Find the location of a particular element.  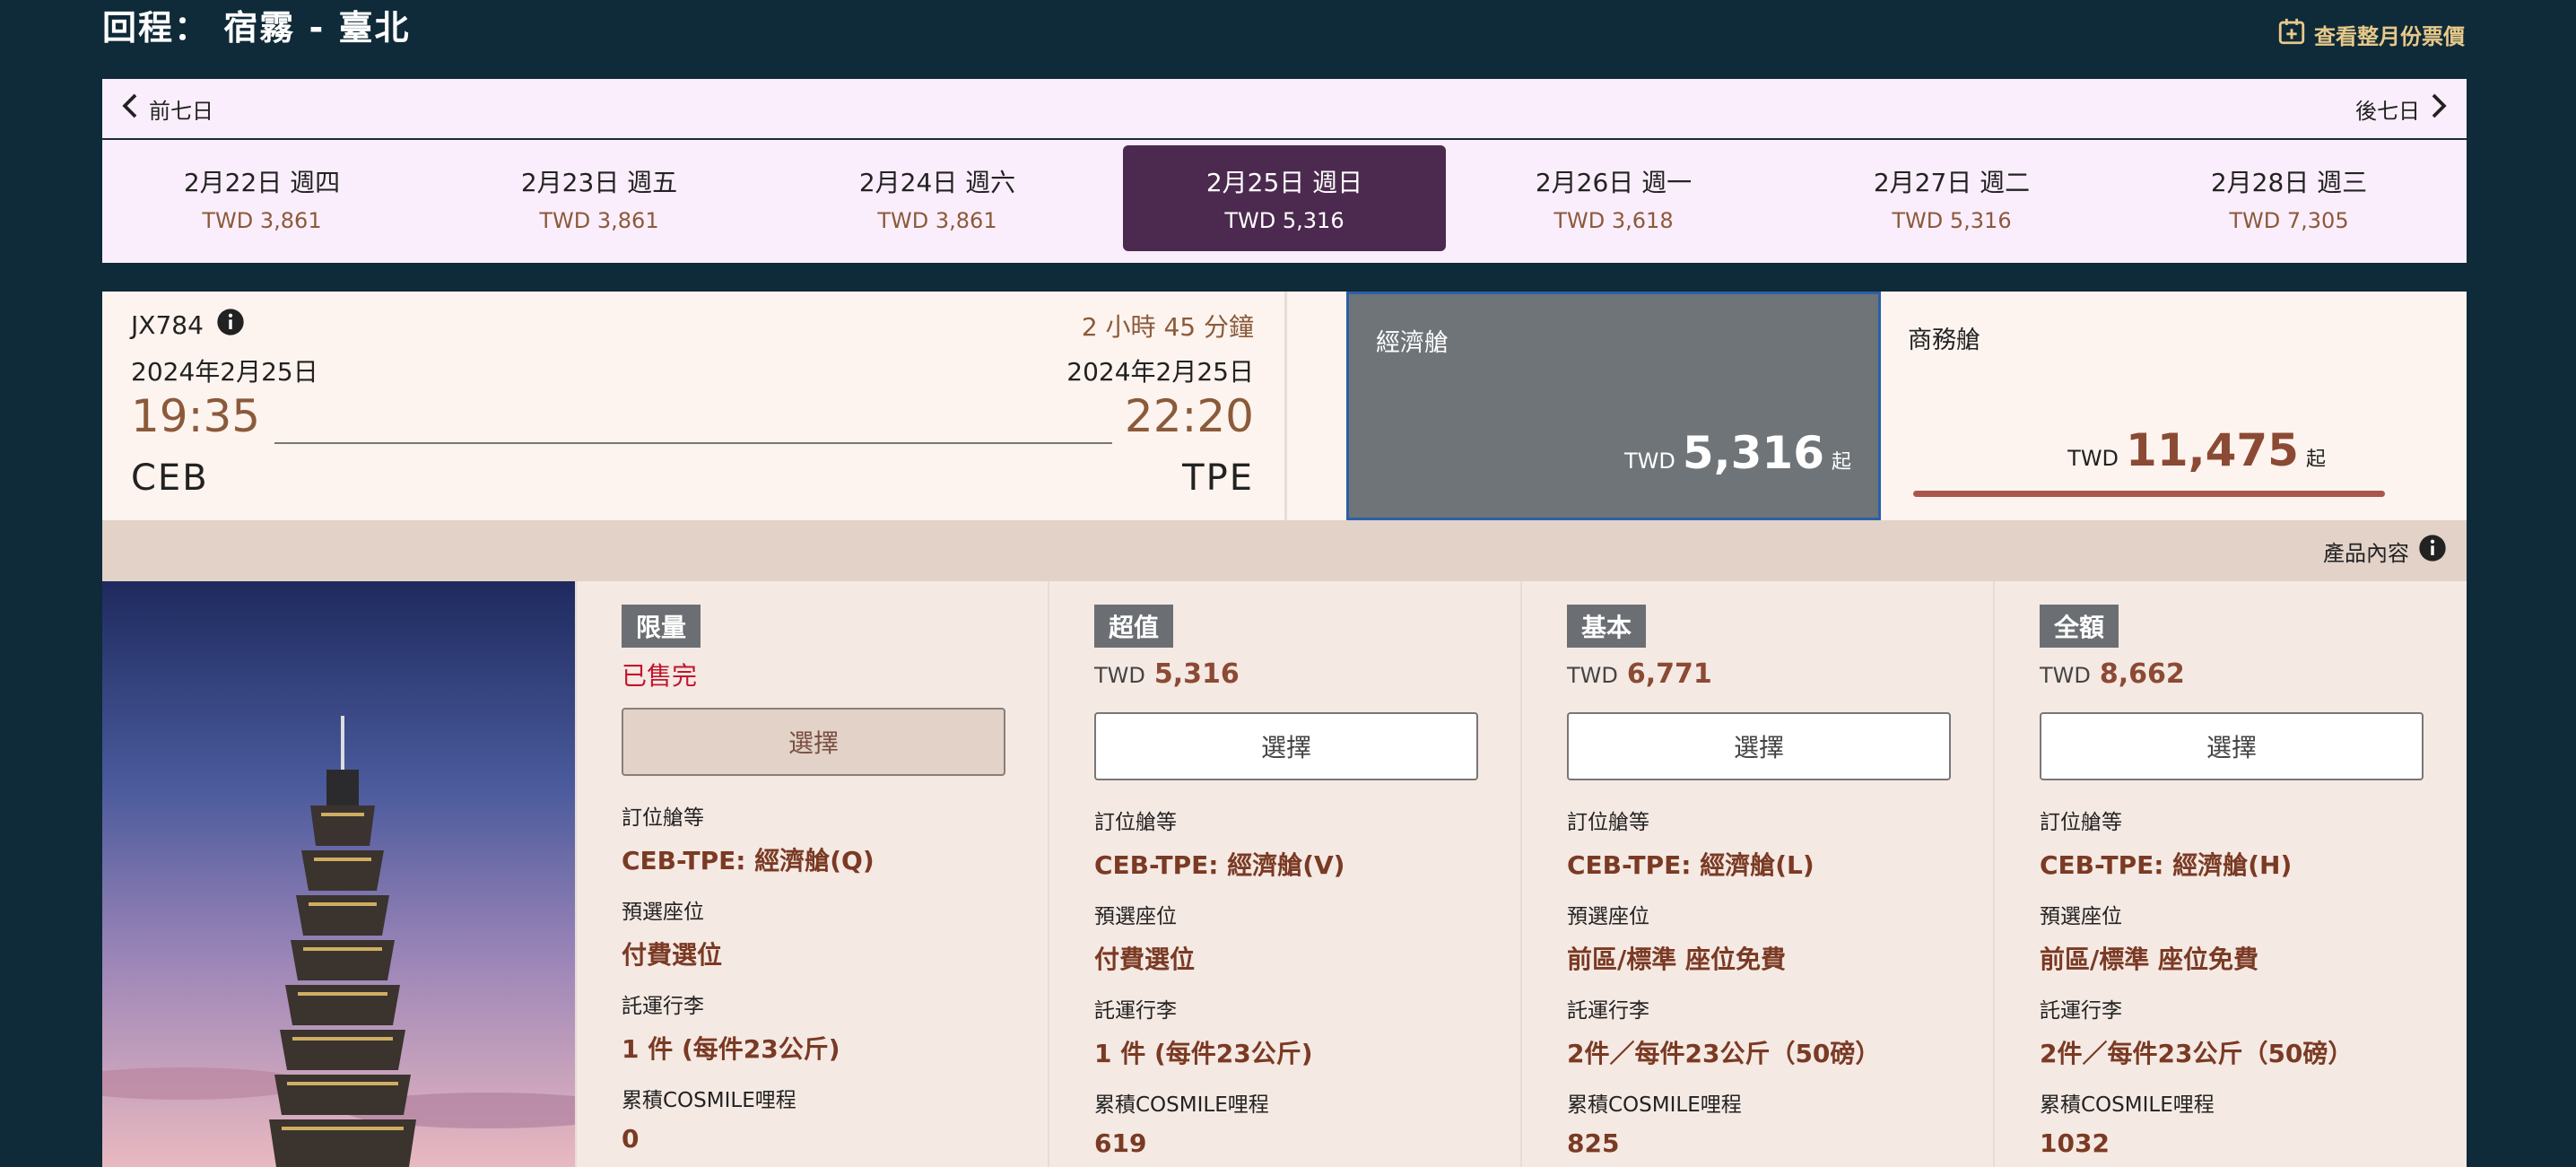

taipei-101-image is located at coordinates (338, 874).